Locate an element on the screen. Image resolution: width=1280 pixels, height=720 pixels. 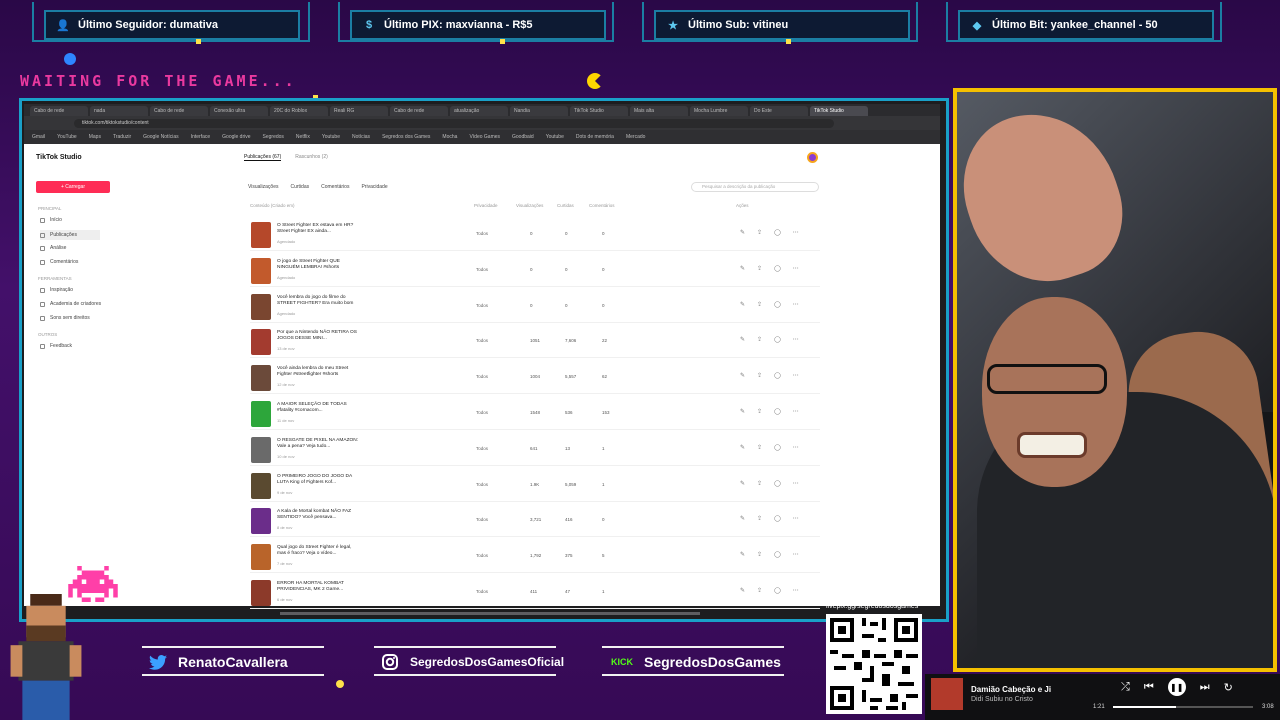
sidebar-item-inspiration: Inspiração is located at coordinates (56, 290).